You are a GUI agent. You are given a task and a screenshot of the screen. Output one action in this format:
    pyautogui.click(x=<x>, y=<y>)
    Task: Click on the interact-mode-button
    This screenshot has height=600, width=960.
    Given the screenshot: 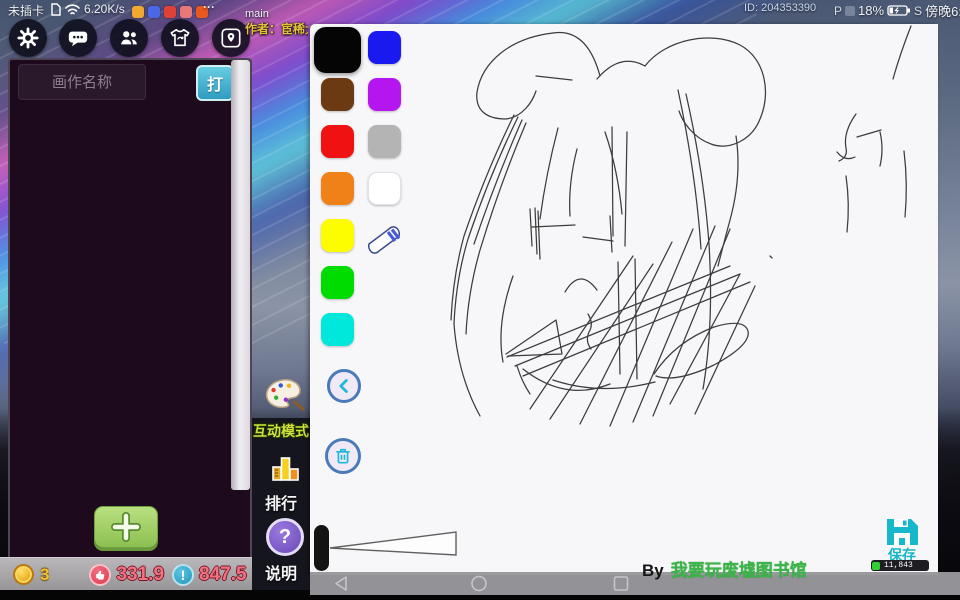 What is the action you would take?
    pyautogui.click(x=284, y=398)
    